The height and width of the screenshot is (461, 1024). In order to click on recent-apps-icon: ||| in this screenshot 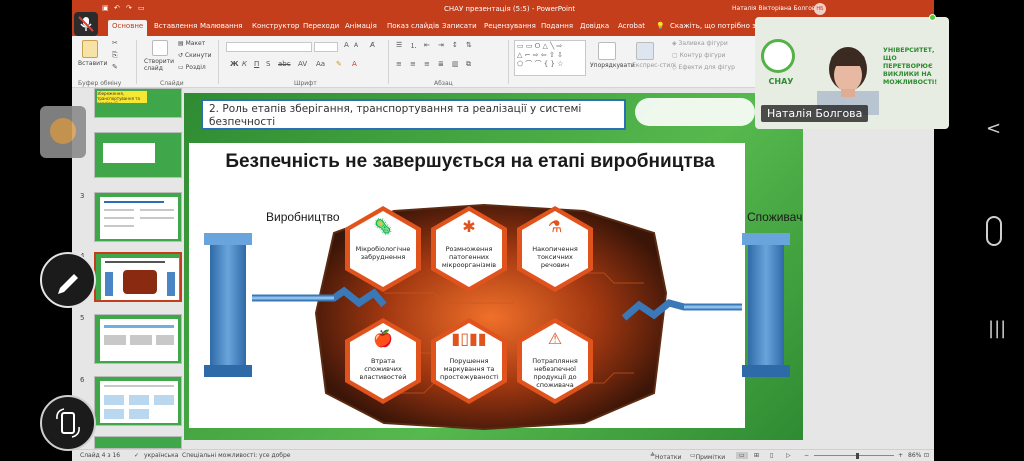, I will do `click(997, 328)`.